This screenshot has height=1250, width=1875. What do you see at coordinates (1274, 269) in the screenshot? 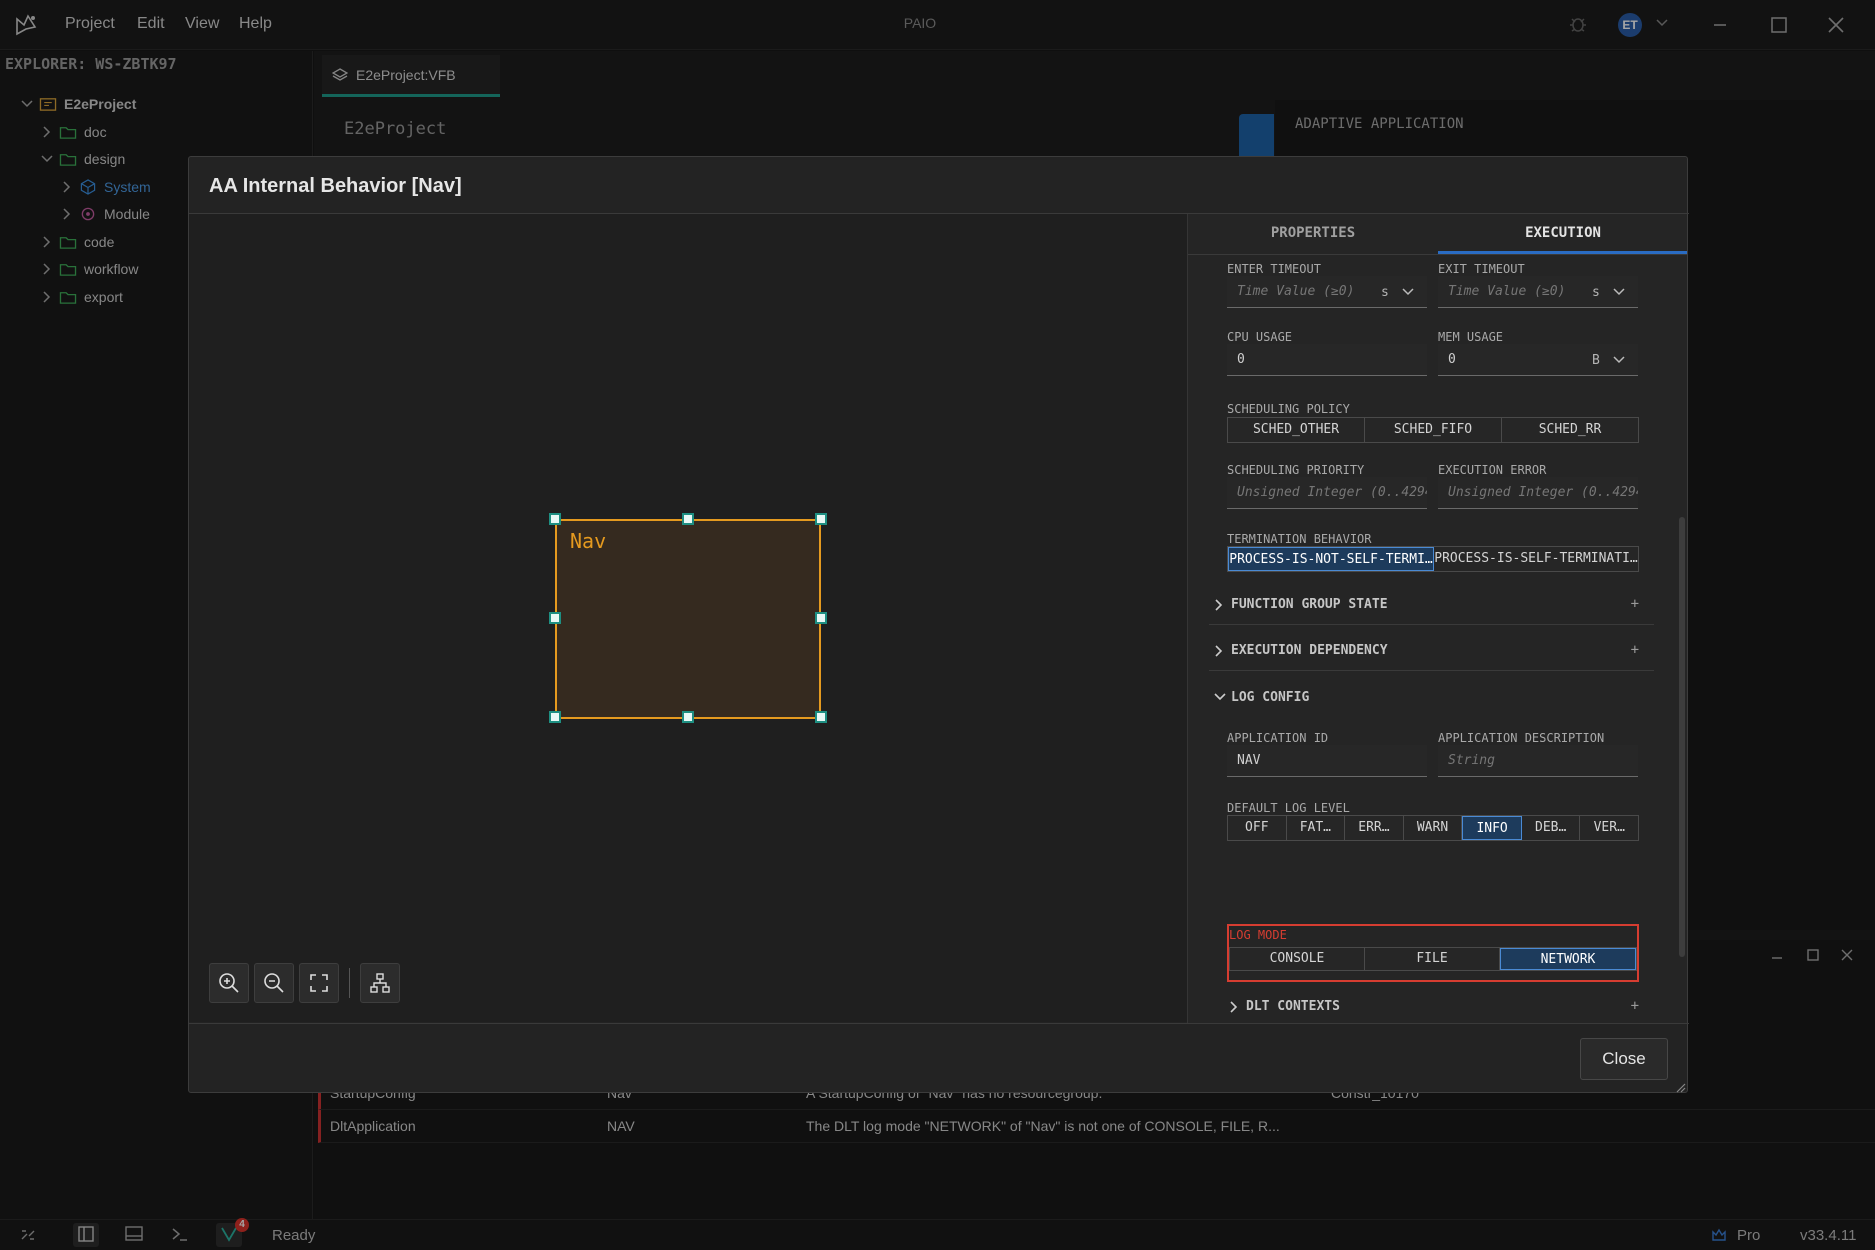
I see `enter-timeout-label: ENTER TIMEOUT` at bounding box center [1274, 269].